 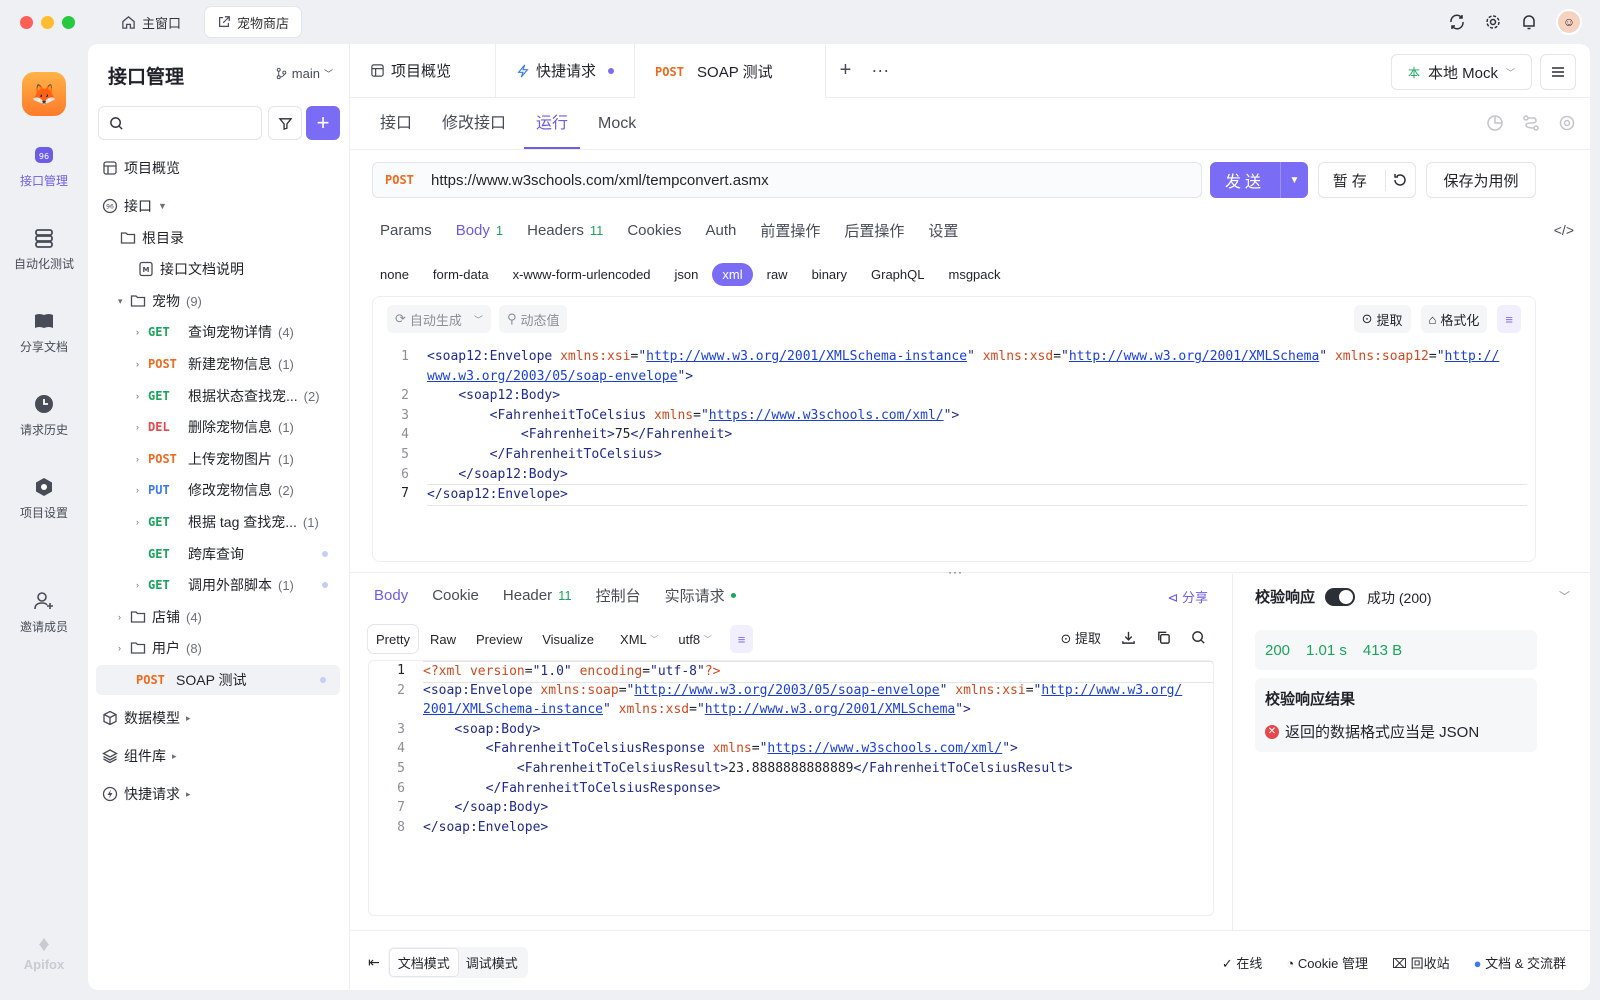 What do you see at coordinates (1454, 319) in the screenshot?
I see `format-button: ⌂ 格式化` at bounding box center [1454, 319].